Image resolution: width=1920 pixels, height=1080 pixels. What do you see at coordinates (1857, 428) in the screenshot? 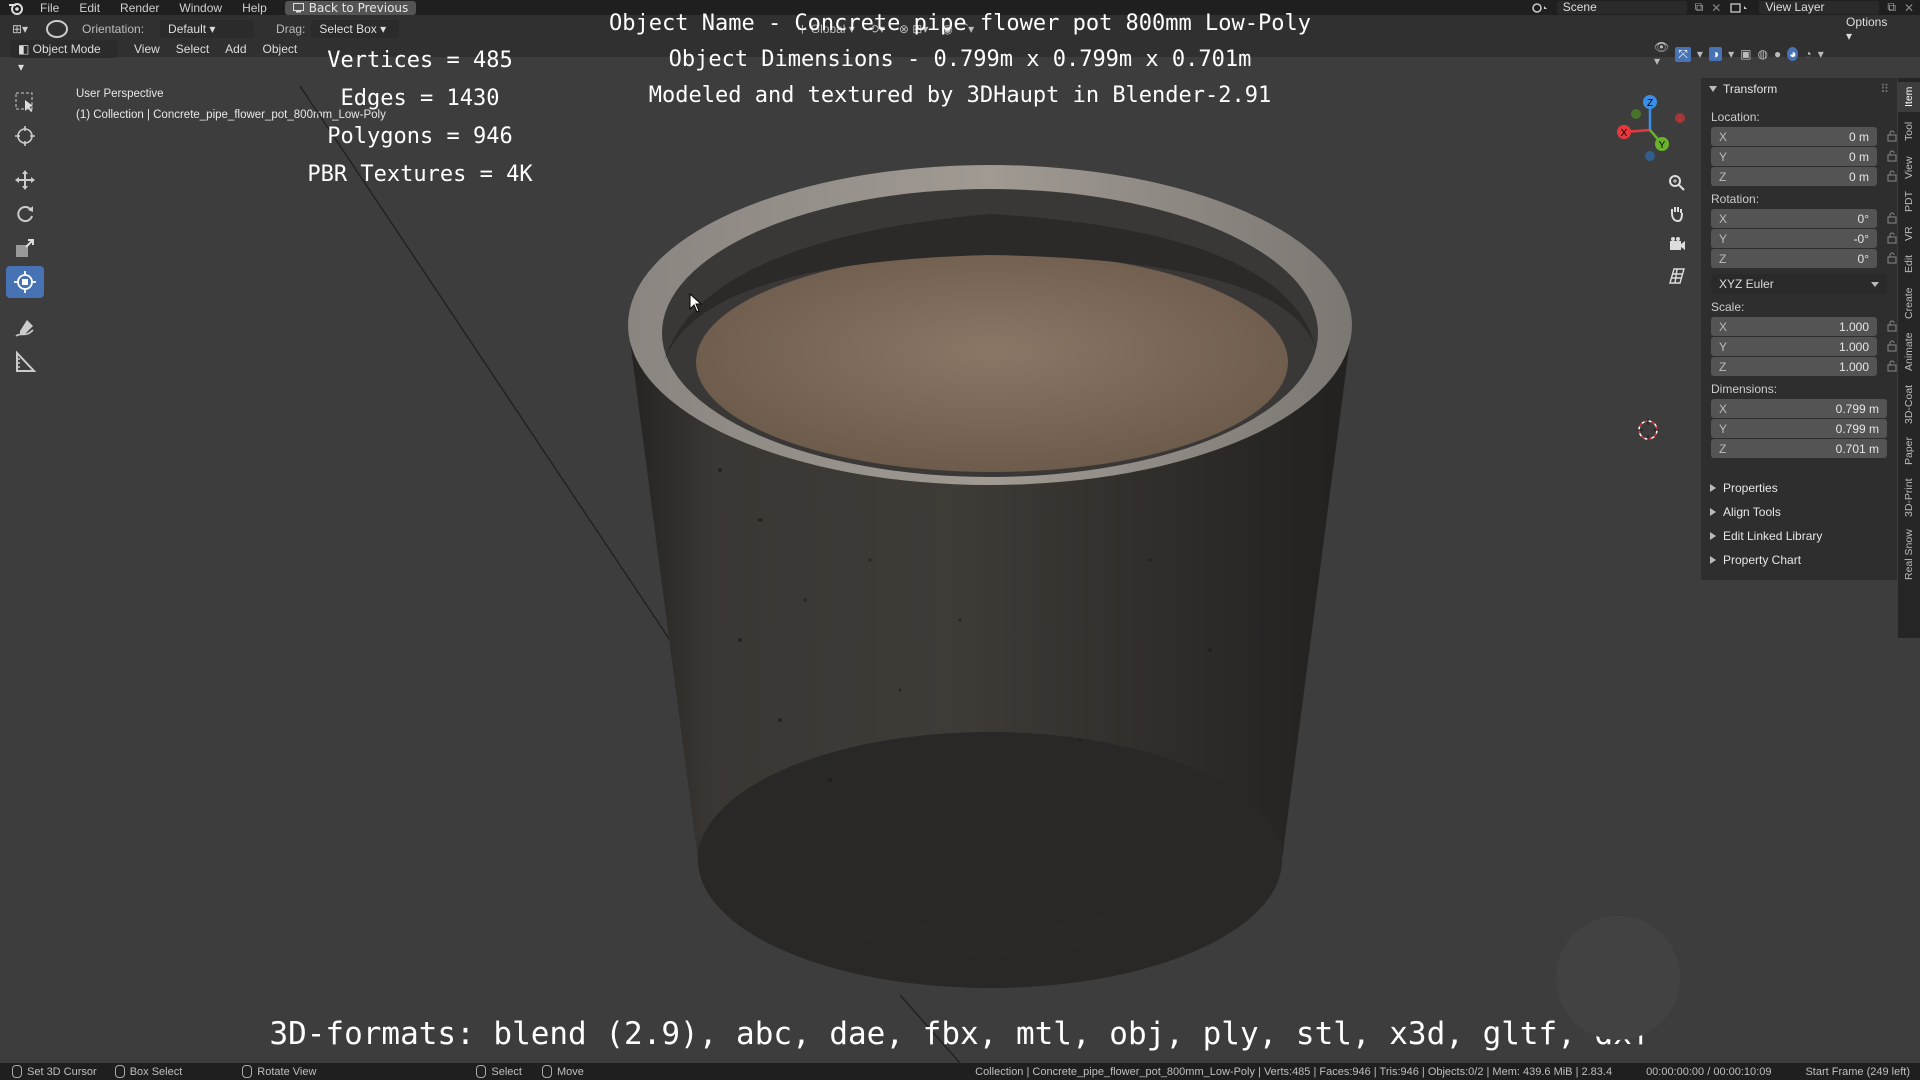
I see `dimensions-y-value: 0.799 m` at bounding box center [1857, 428].